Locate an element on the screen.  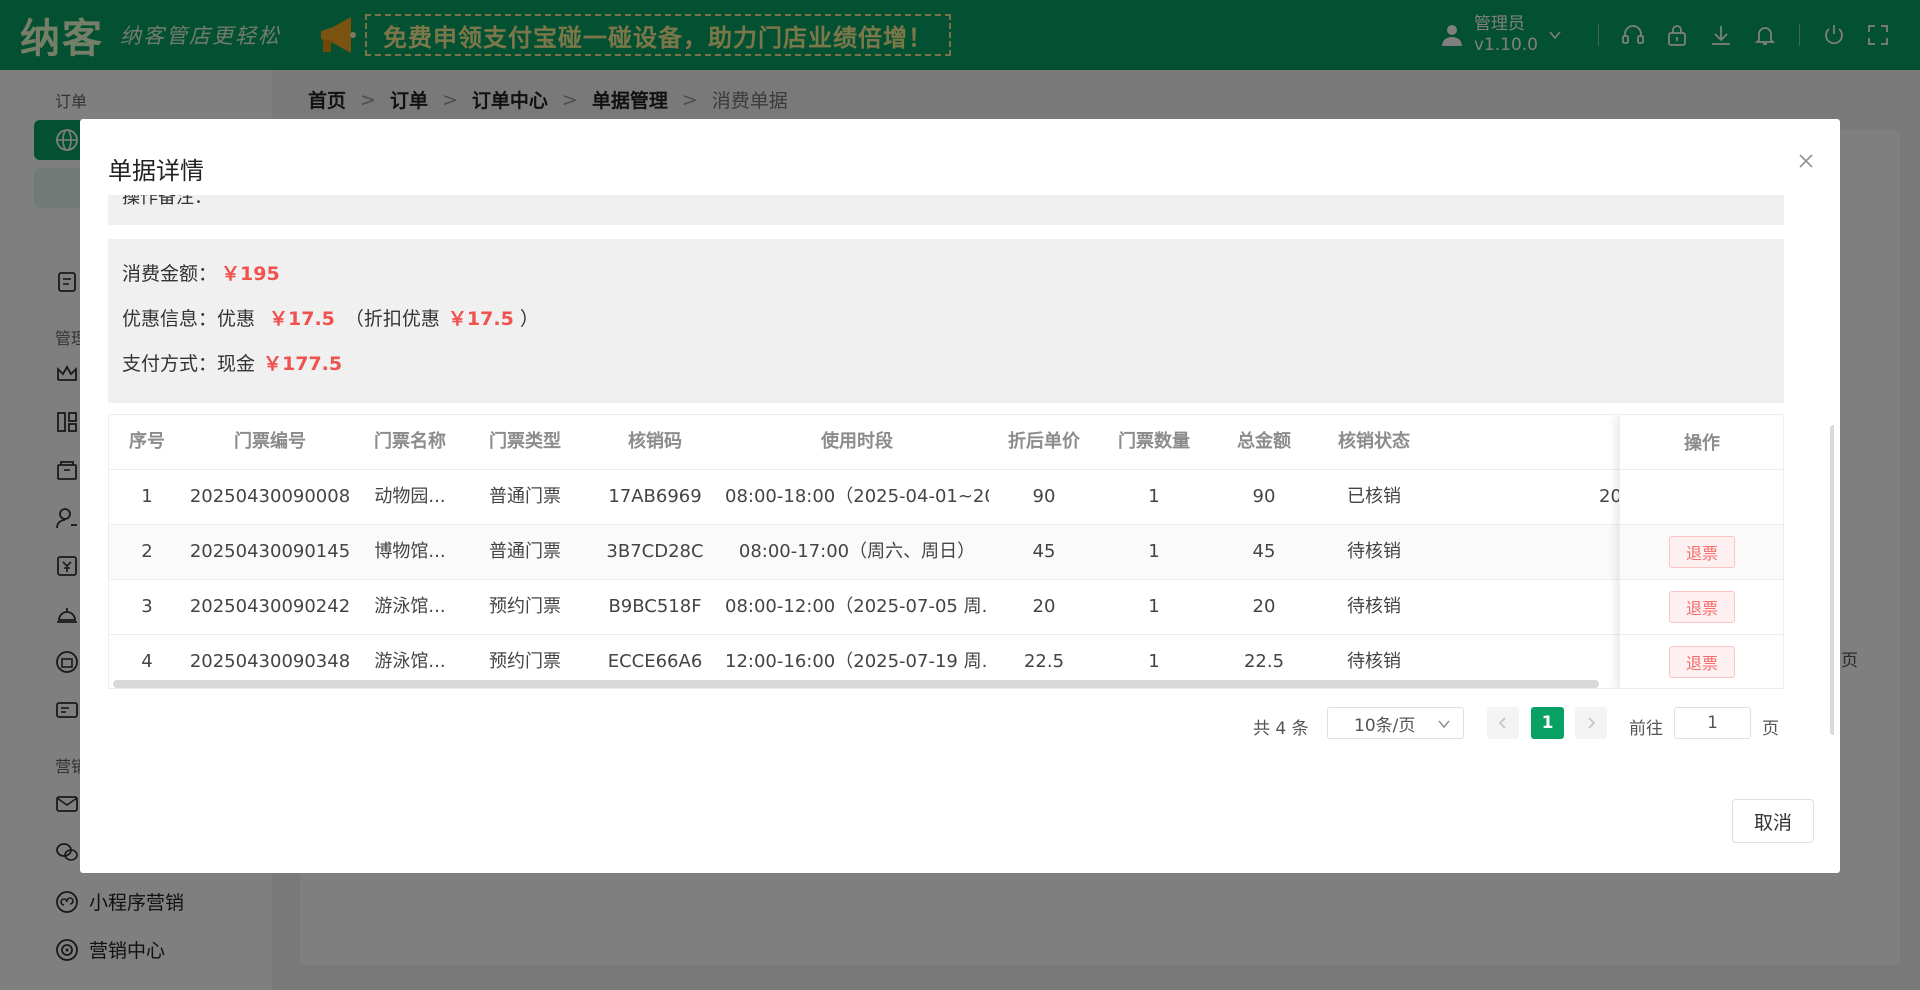
cell-code: 17AB6969 is located at coordinates (655, 496).